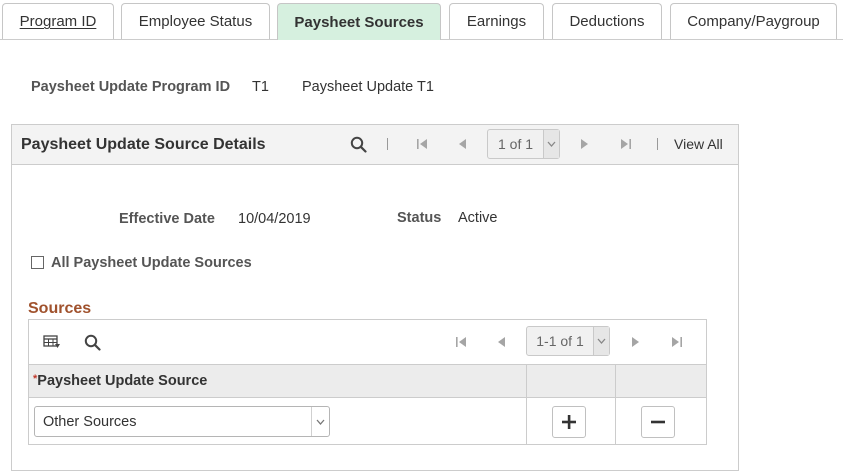  I want to click on tab-paysheet-sources: Paysheet Sources, so click(359, 21).